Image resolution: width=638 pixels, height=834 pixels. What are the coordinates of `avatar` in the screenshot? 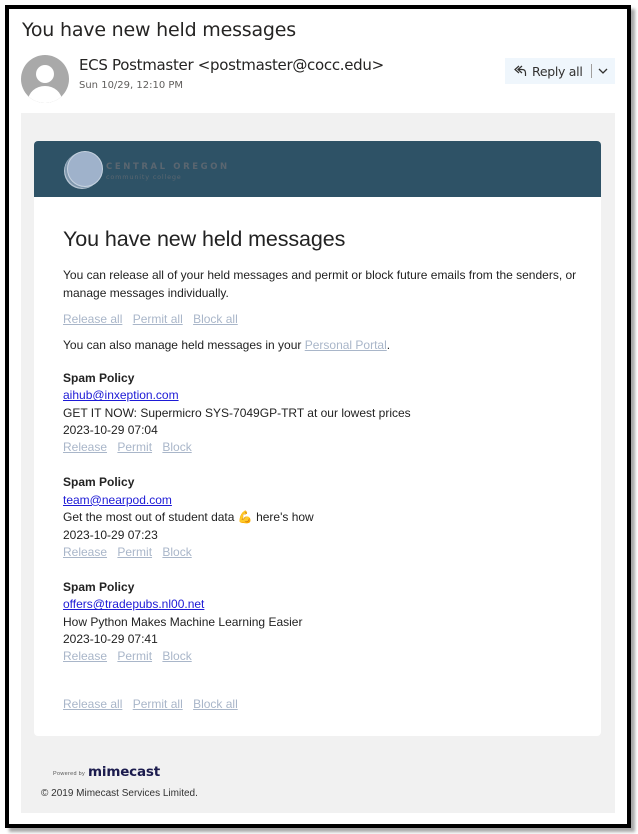 It's located at (45, 79).